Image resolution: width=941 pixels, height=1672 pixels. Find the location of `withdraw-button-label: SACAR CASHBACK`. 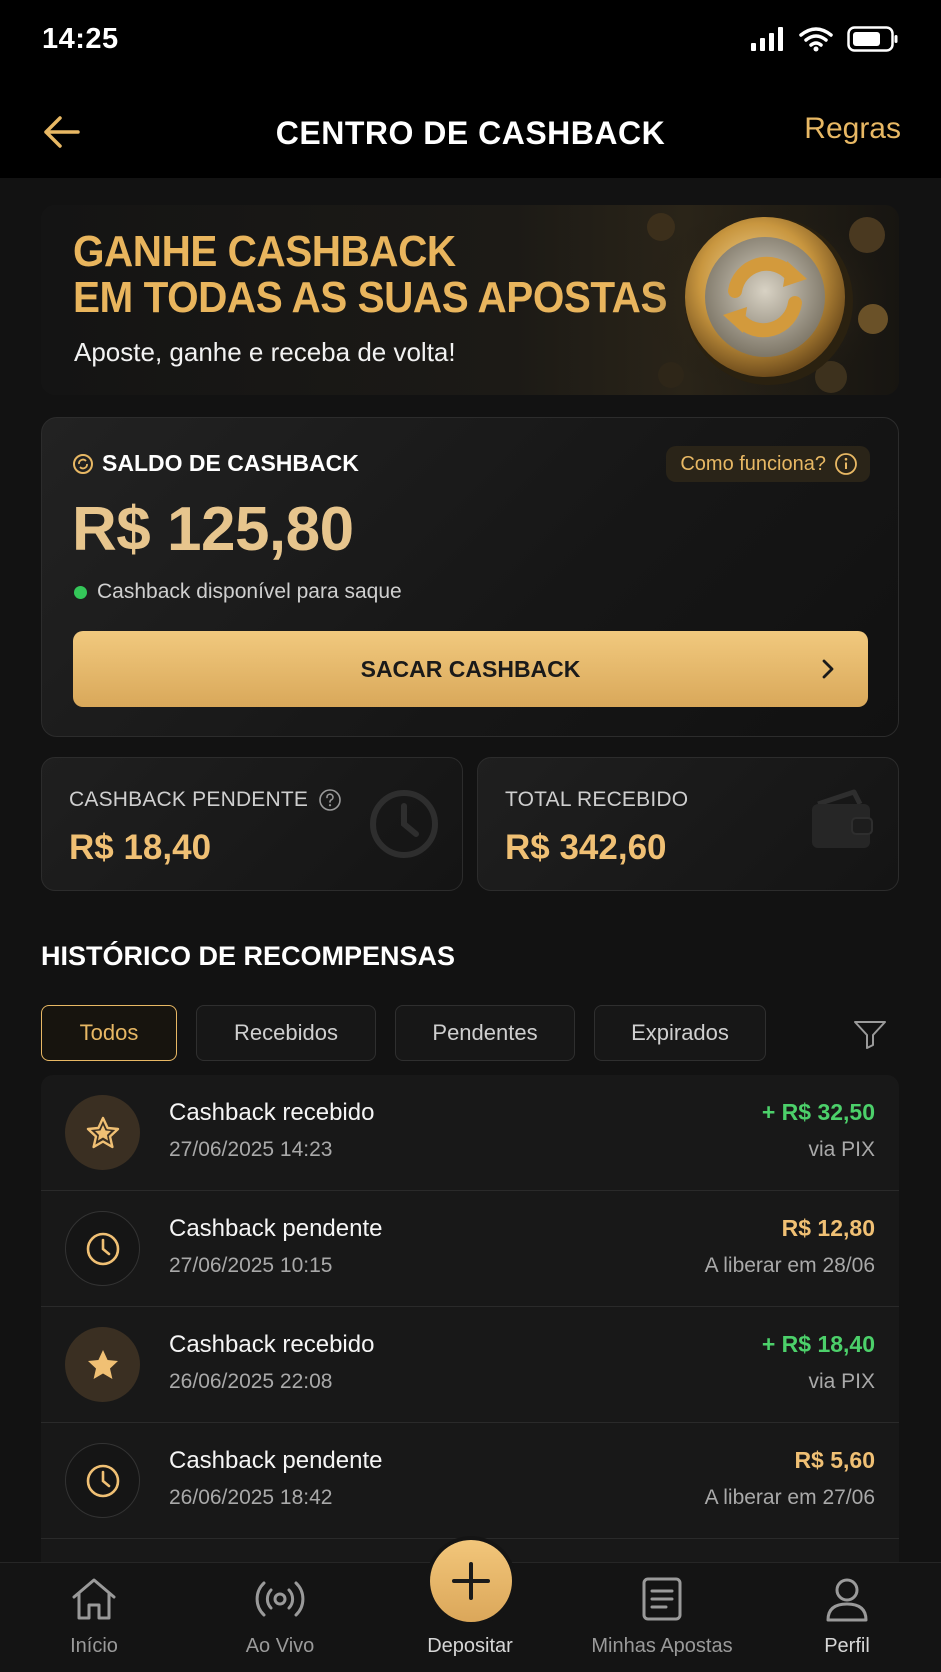

withdraw-button-label: SACAR CASHBACK is located at coordinates (470, 668).